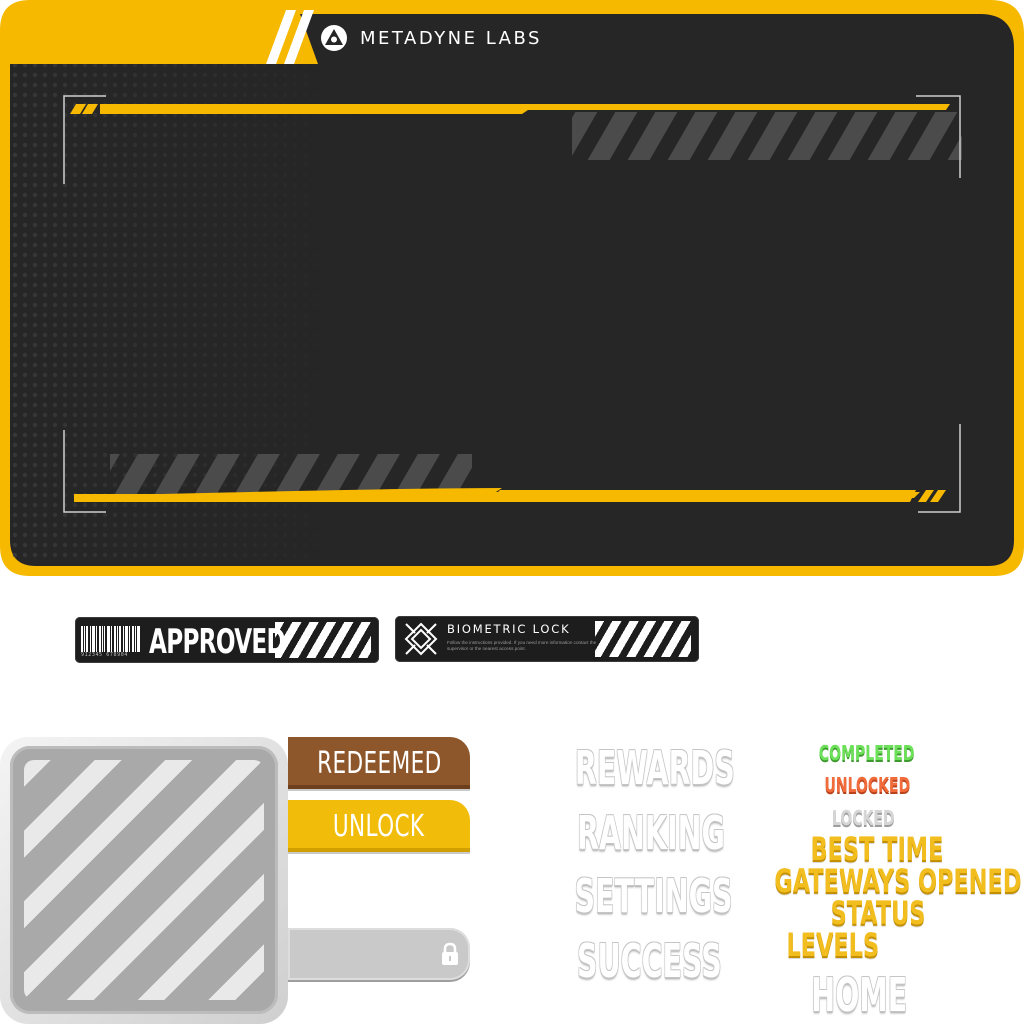  I want to click on settings-label: SETTINGS, so click(653, 896).